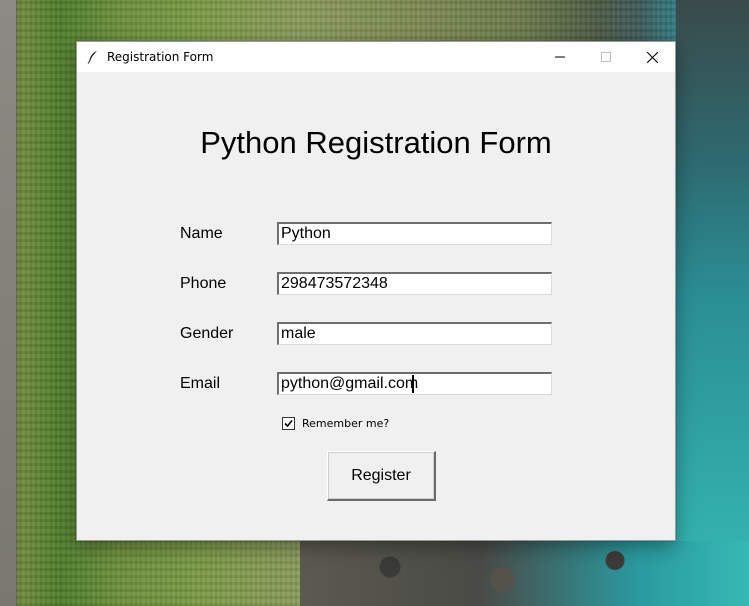 The width and height of the screenshot is (749, 606). Describe the element at coordinates (160, 57) in the screenshot. I see `window-title: Registration Form` at that location.